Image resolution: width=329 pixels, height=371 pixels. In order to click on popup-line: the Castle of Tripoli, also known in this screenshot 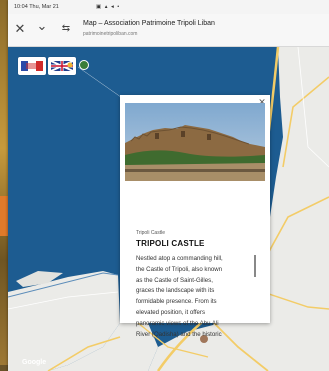, I will do `click(179, 269)`.